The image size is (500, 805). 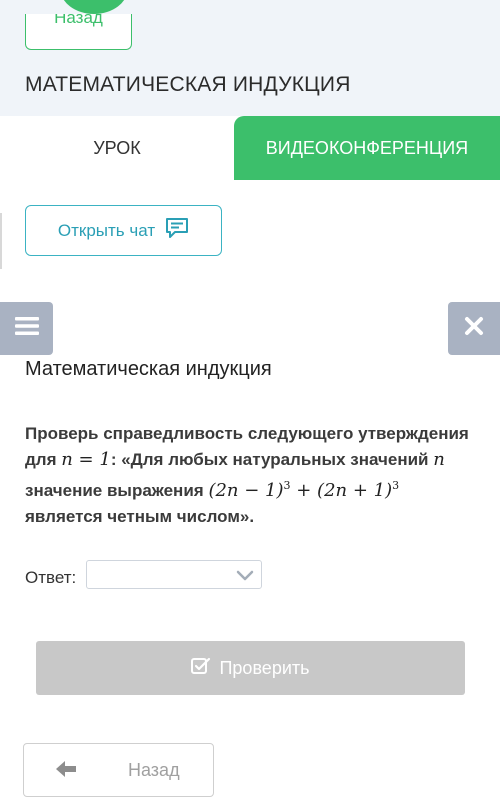 What do you see at coordinates (272, 459) in the screenshot?
I see `question-part: : «Для любых натуральных значений` at bounding box center [272, 459].